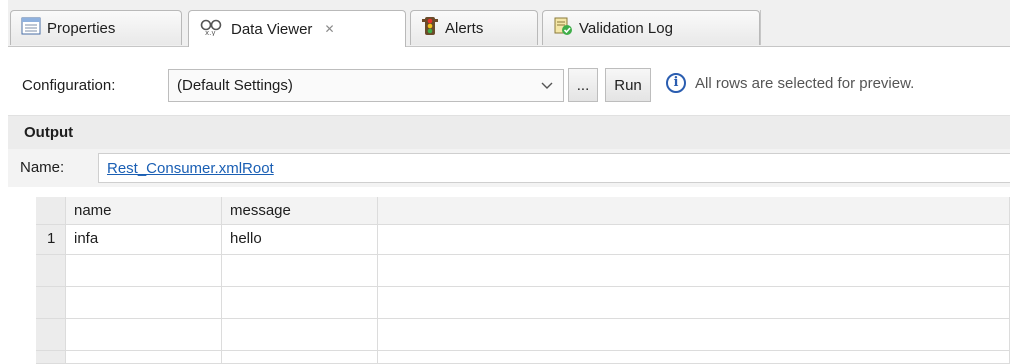 The image size is (1010, 364). Describe the element at coordinates (260, 210) in the screenshot. I see `column-header-message-label: message` at that location.